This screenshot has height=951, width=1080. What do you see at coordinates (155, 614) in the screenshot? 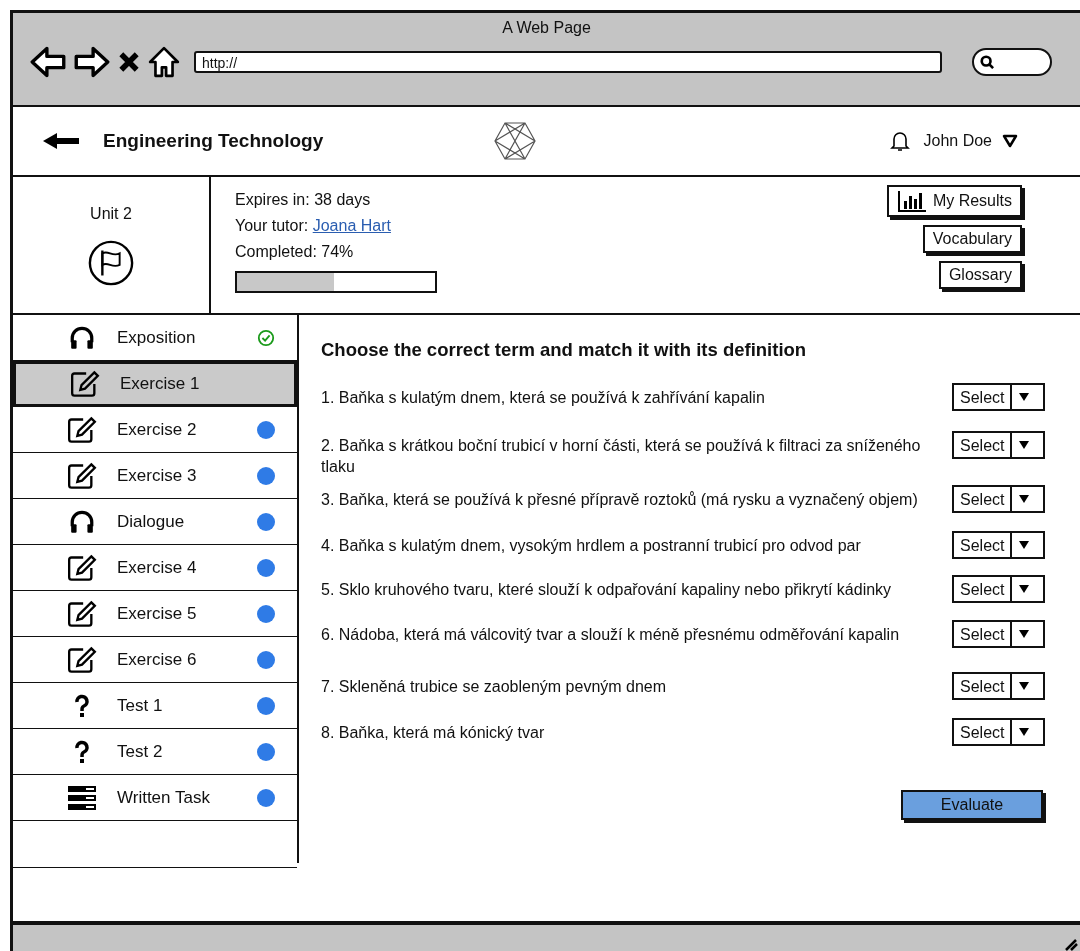
I see `nav-item: Exercise 5` at bounding box center [155, 614].